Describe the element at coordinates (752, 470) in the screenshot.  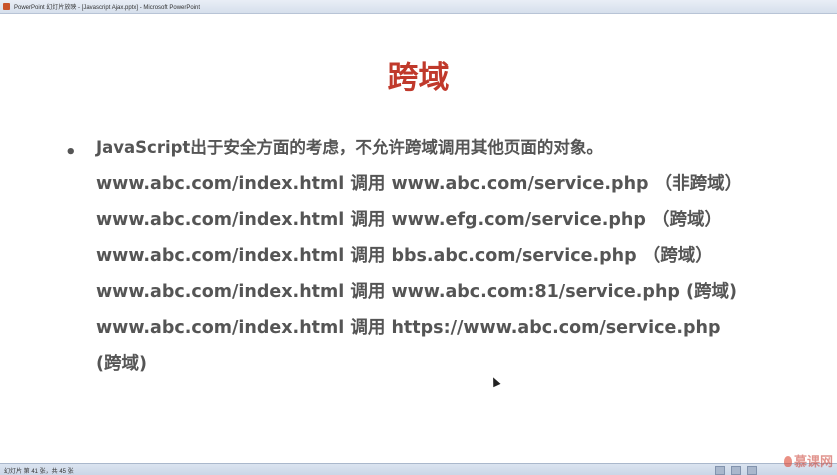
I see `slideshow-view-button` at that location.